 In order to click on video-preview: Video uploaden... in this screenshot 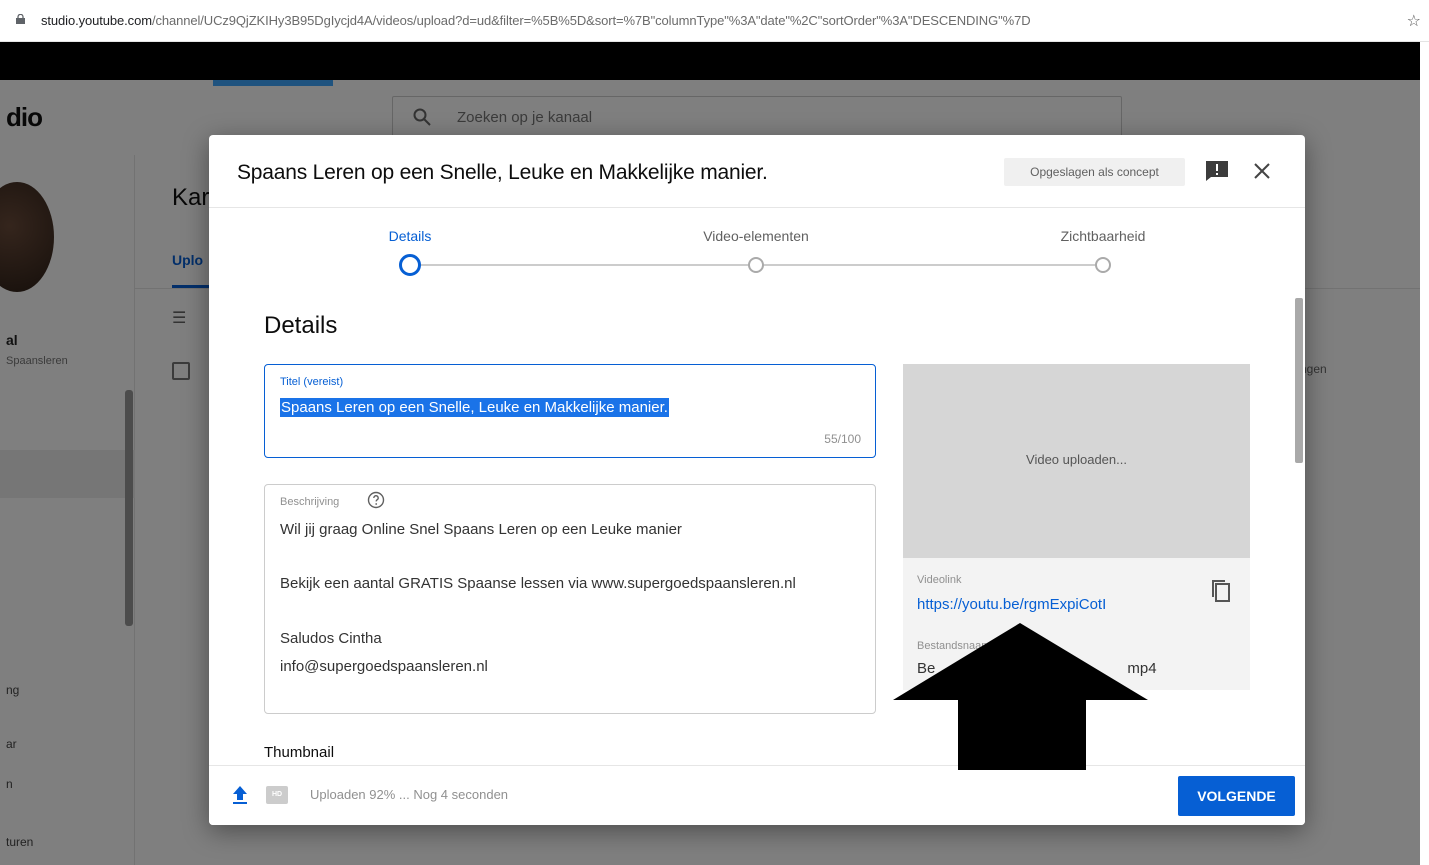, I will do `click(1076, 461)`.